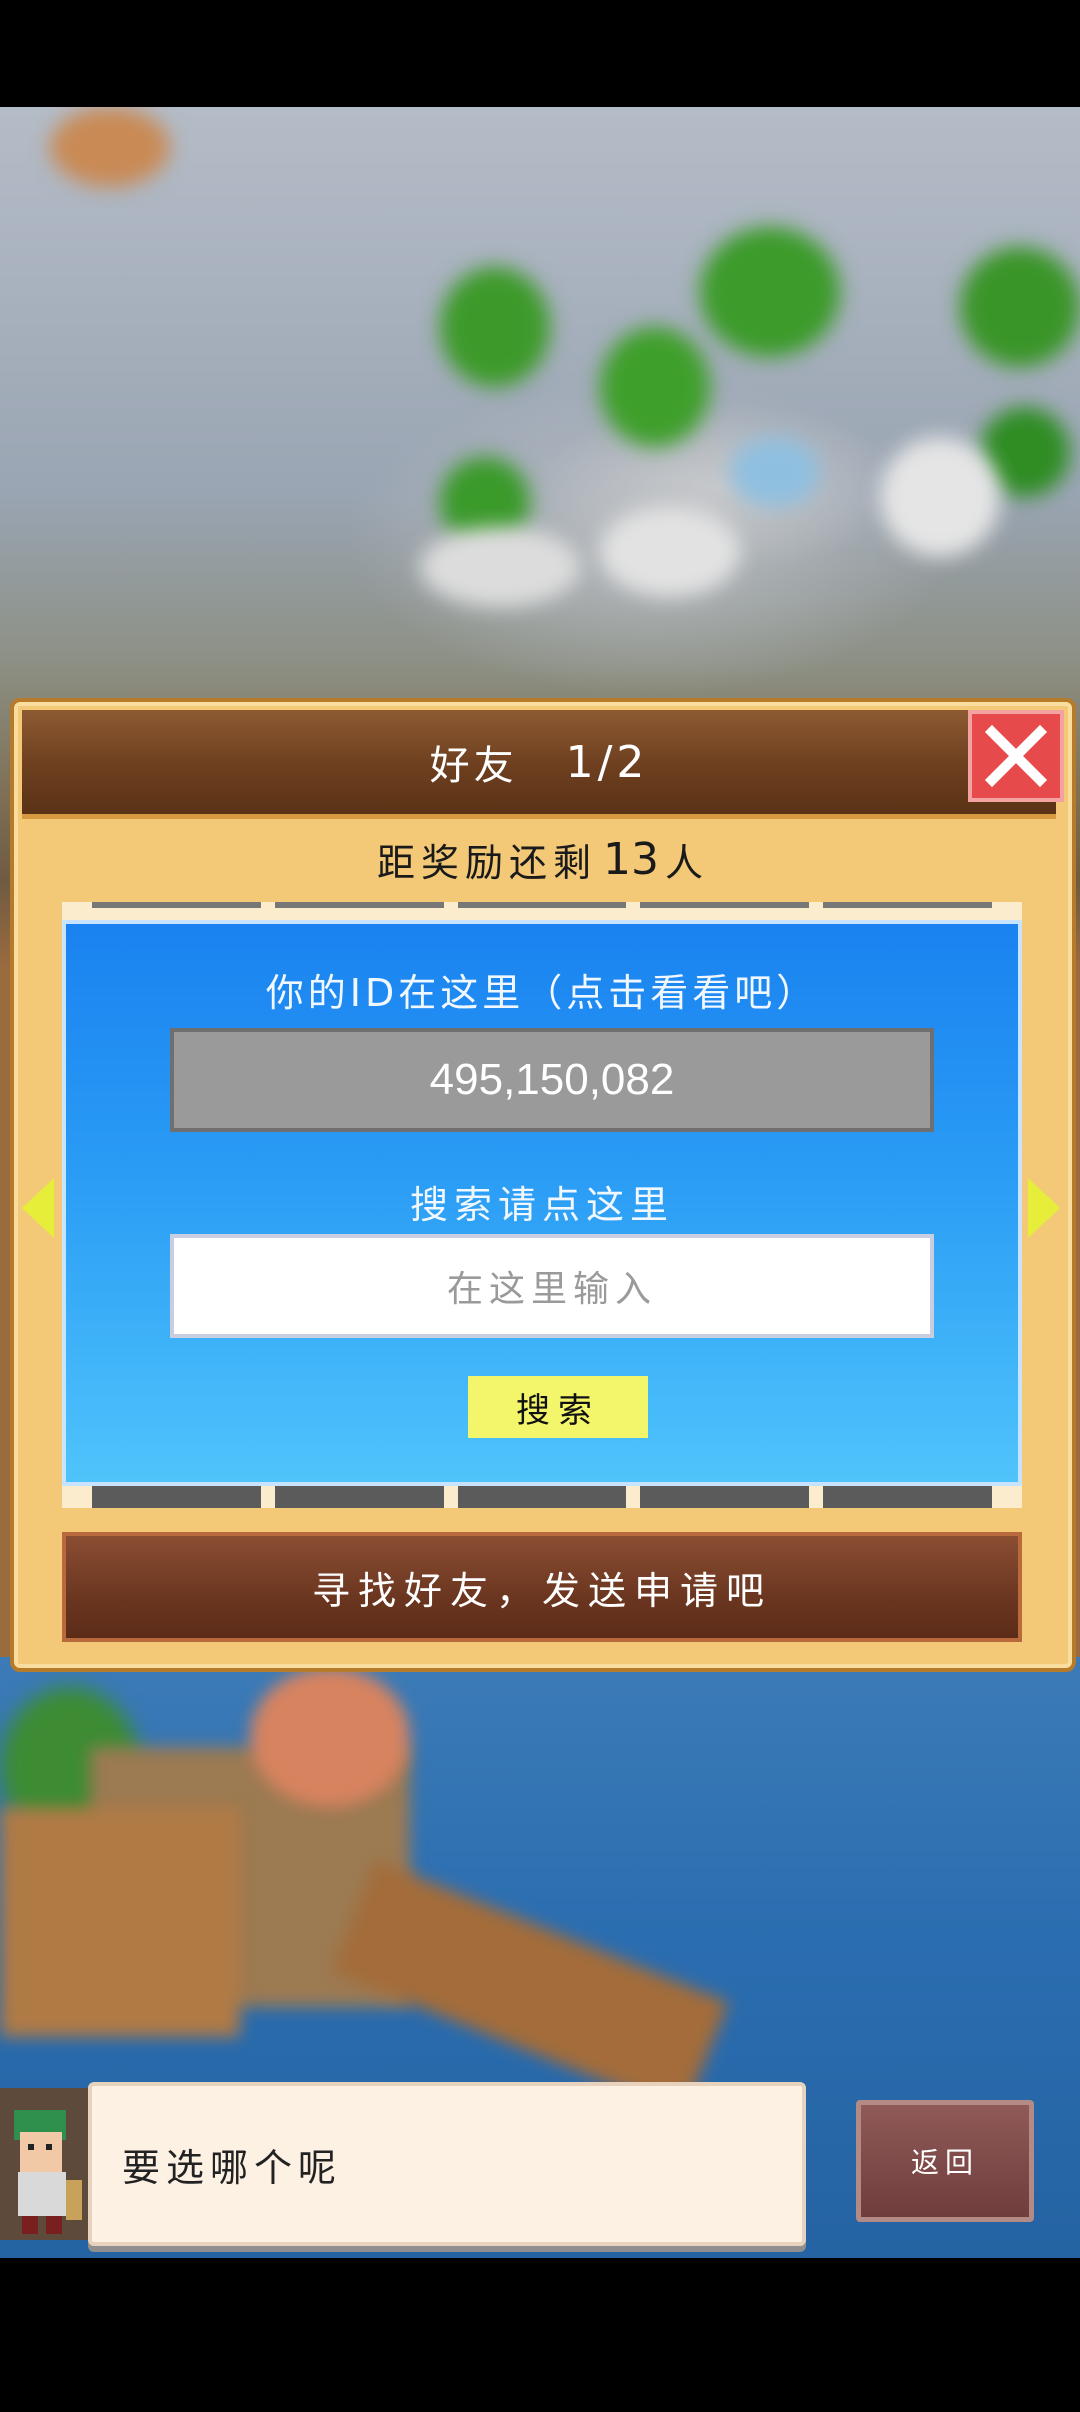  I want to click on dialog-title-text: 好友, so click(473, 766).